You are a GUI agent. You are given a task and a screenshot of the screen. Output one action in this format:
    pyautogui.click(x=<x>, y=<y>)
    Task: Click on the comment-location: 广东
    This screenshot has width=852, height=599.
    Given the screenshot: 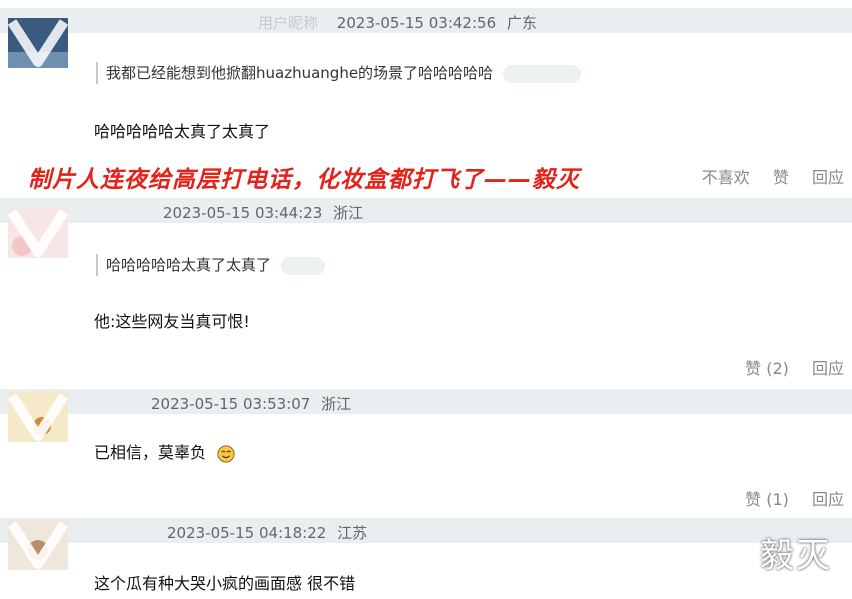 What is the action you would take?
    pyautogui.click(x=521, y=23)
    